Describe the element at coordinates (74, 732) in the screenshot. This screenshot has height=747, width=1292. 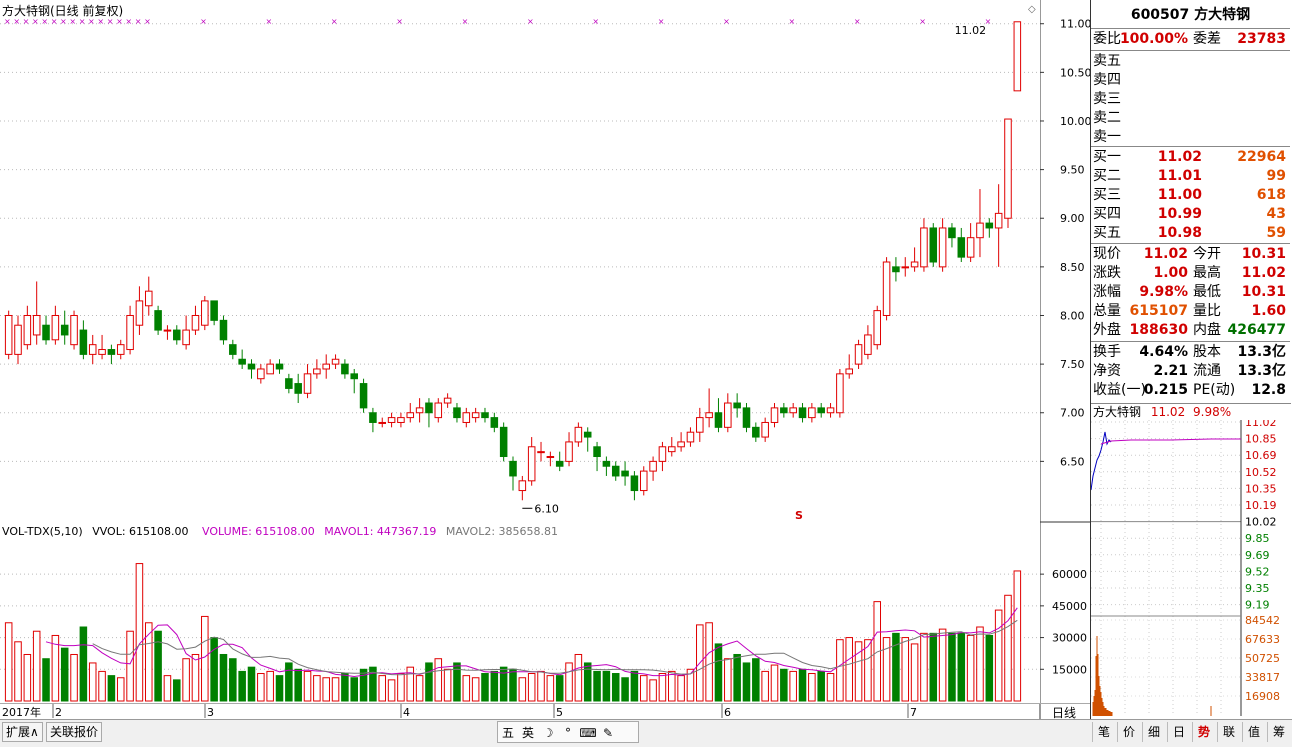
I see `linked-quote-tab: 关联报价` at that location.